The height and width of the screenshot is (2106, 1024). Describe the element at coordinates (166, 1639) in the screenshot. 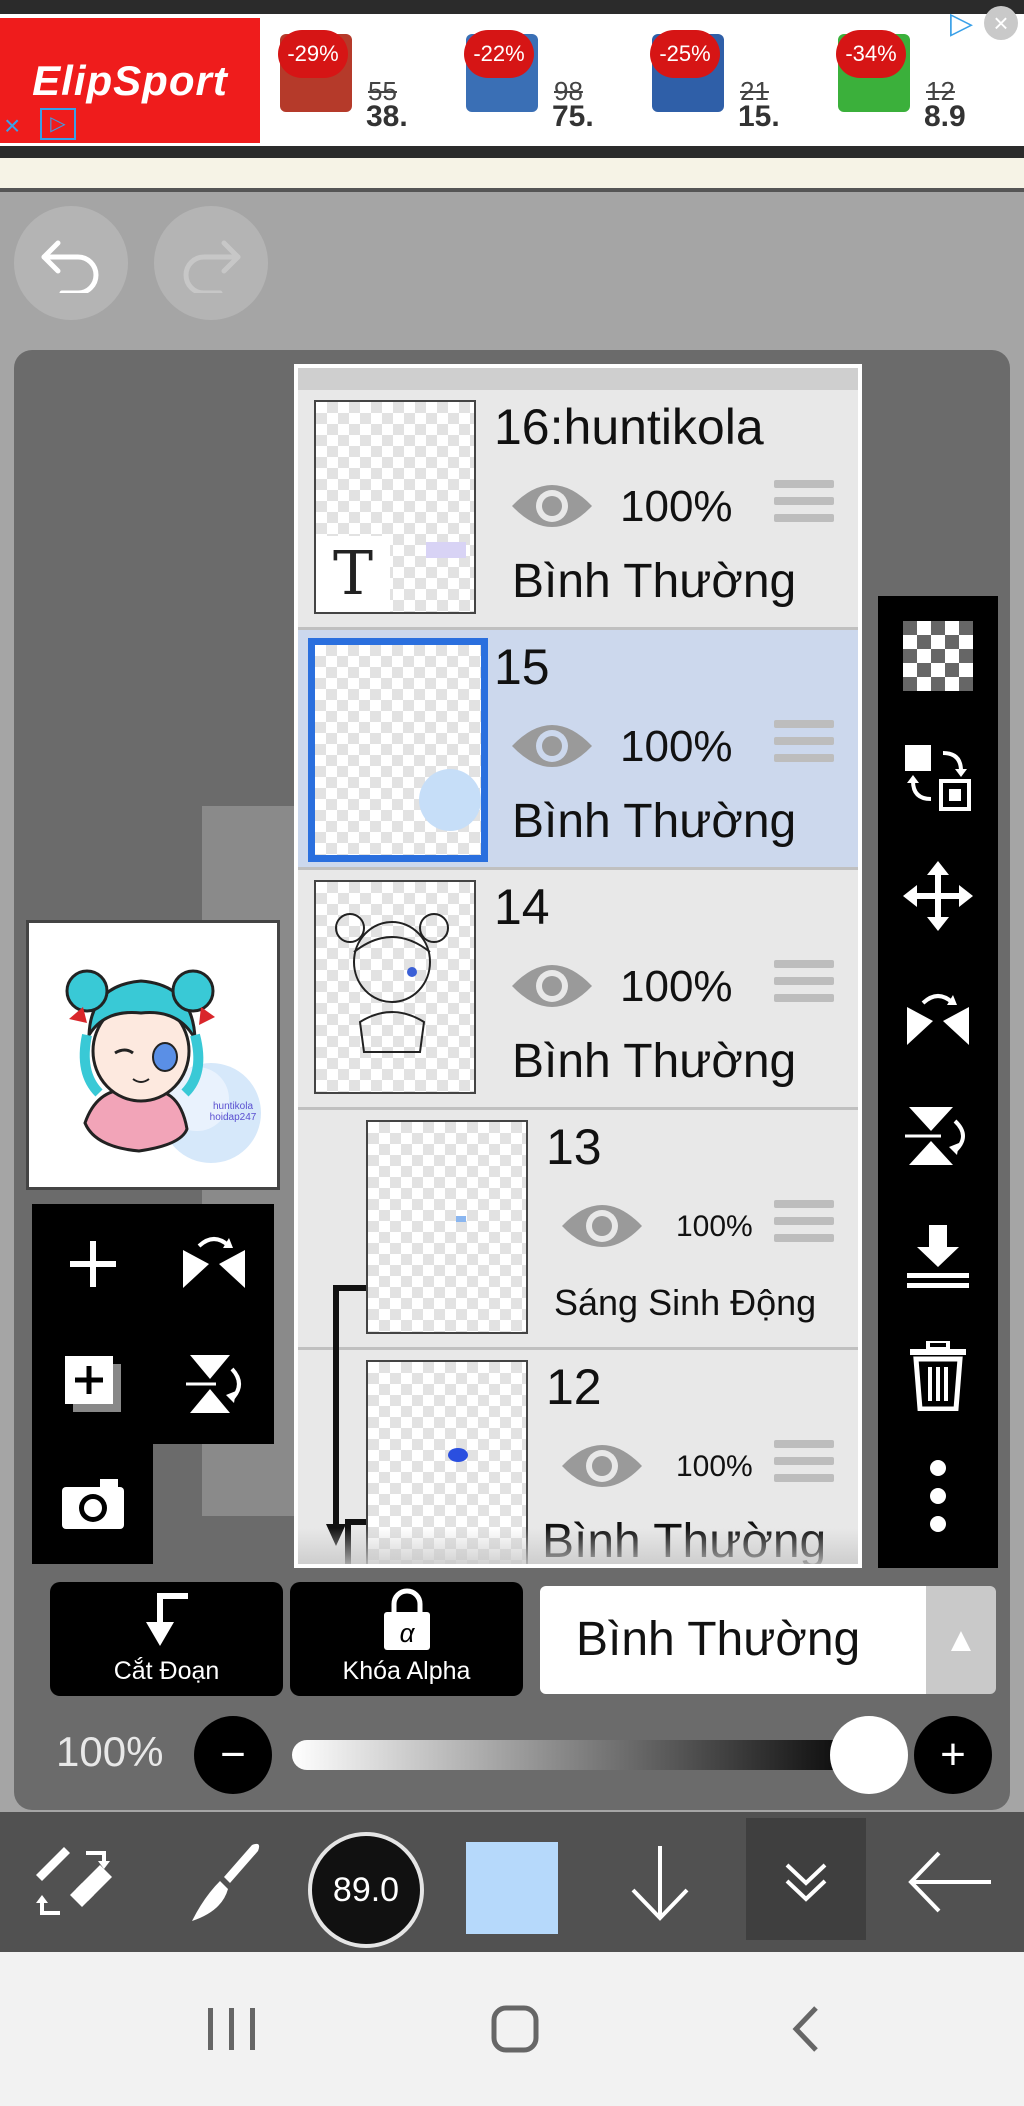

I see `clipping-button: Cắt Đoạn` at that location.